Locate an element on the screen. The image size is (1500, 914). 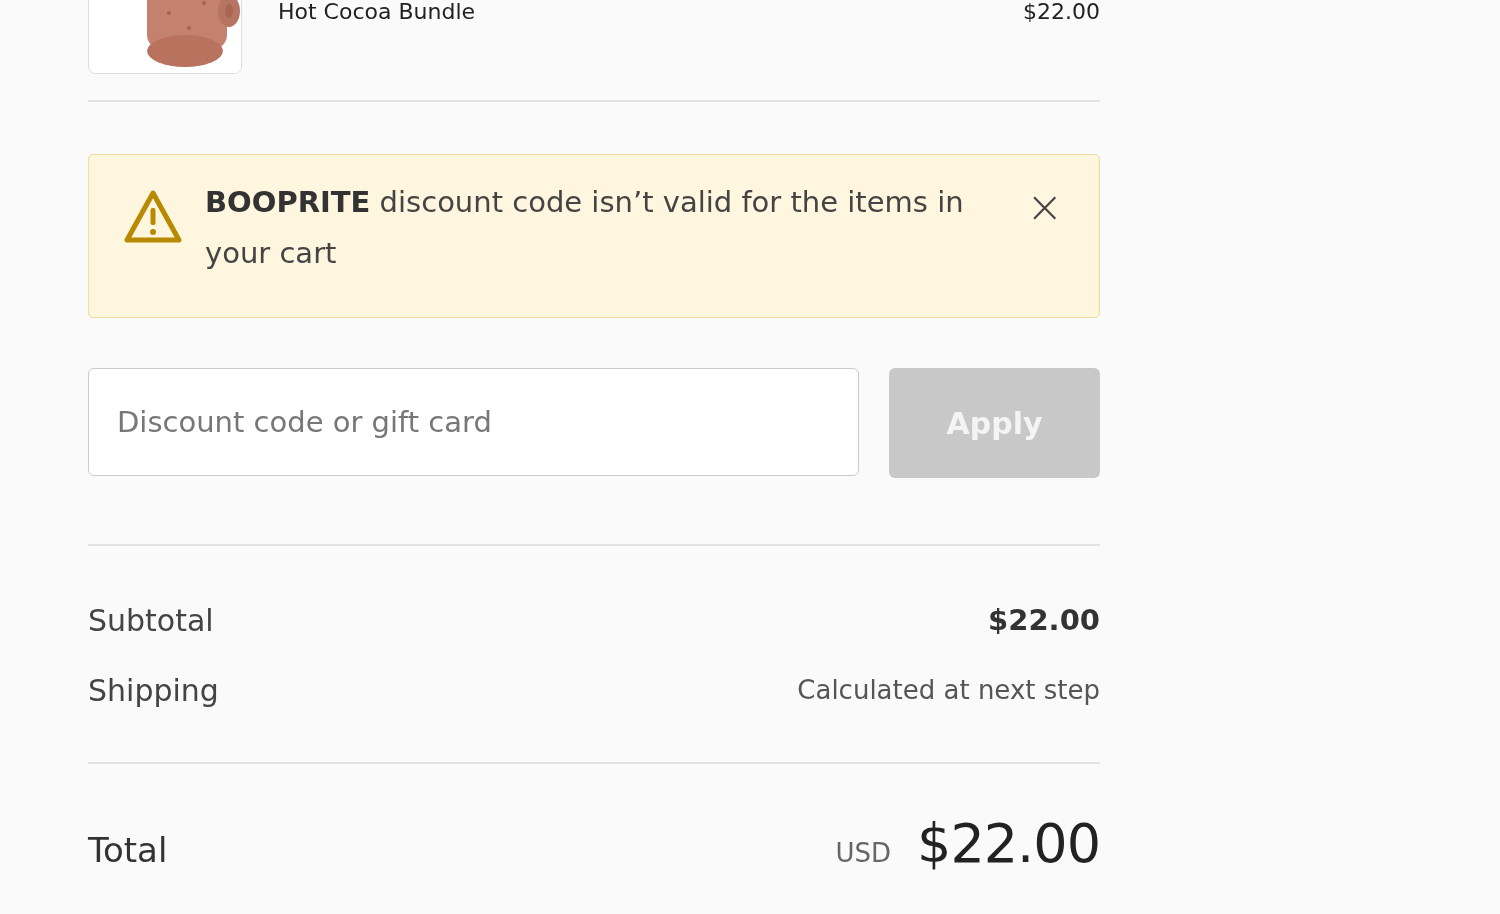
total-amount: $22.00 is located at coordinates (1008, 843).